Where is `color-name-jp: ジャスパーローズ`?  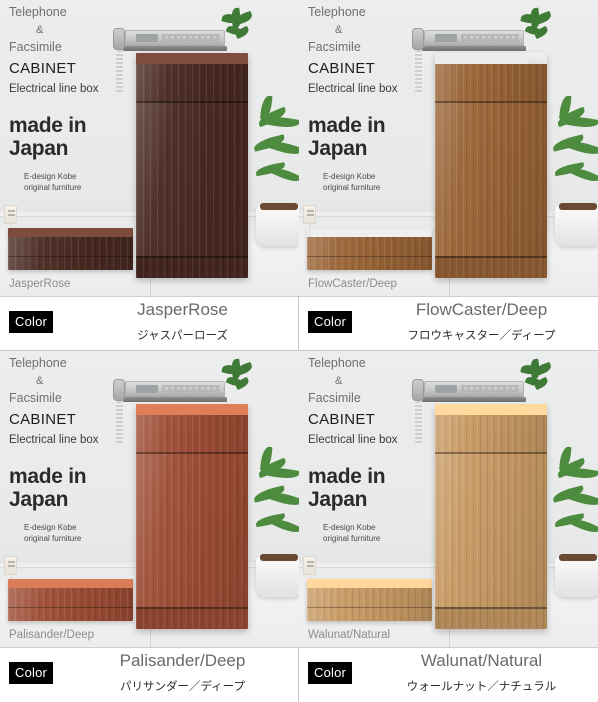 color-name-jp: ジャスパーローズ is located at coordinates (182, 336).